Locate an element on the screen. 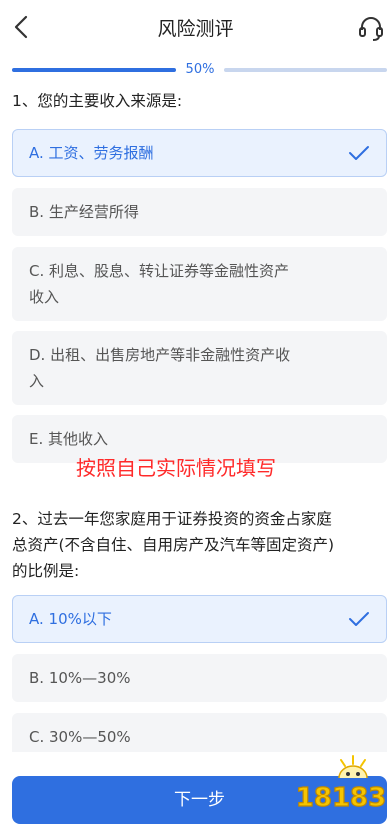 This screenshot has width=391, height=828. progress-track is located at coordinates (305, 70).